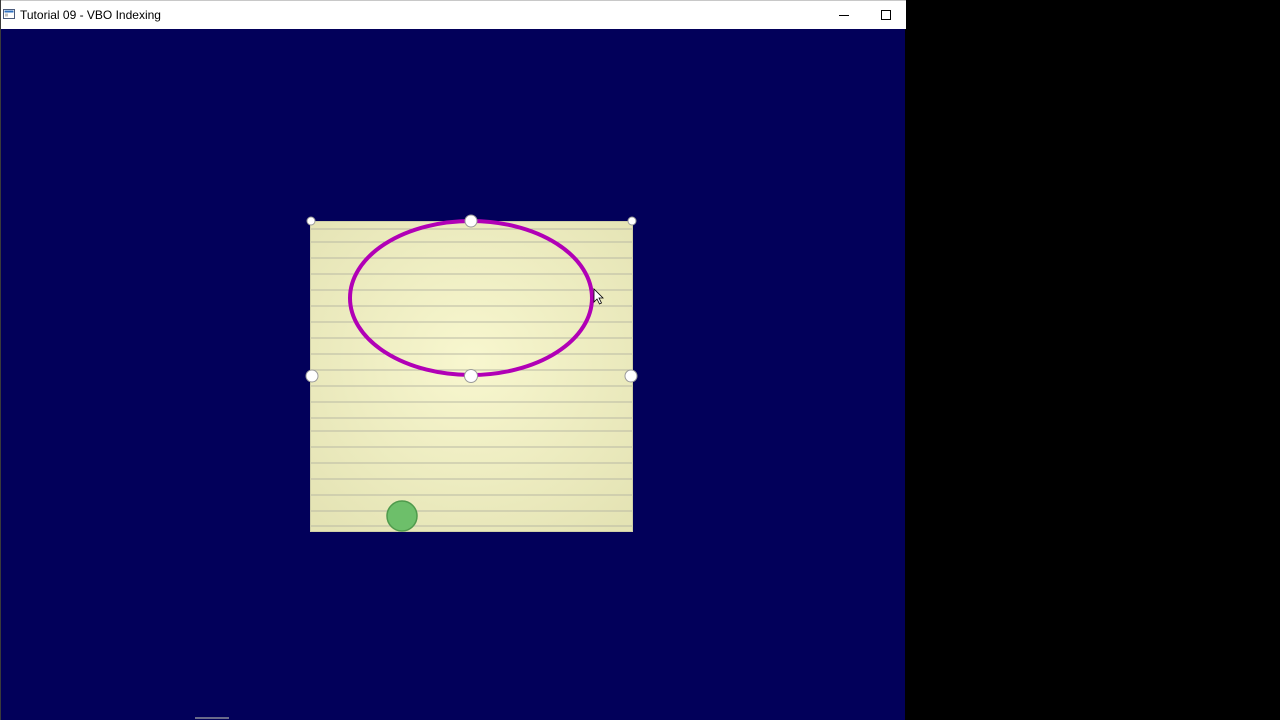 This screenshot has width=1280, height=720. I want to click on handle-top-right, so click(632, 221).